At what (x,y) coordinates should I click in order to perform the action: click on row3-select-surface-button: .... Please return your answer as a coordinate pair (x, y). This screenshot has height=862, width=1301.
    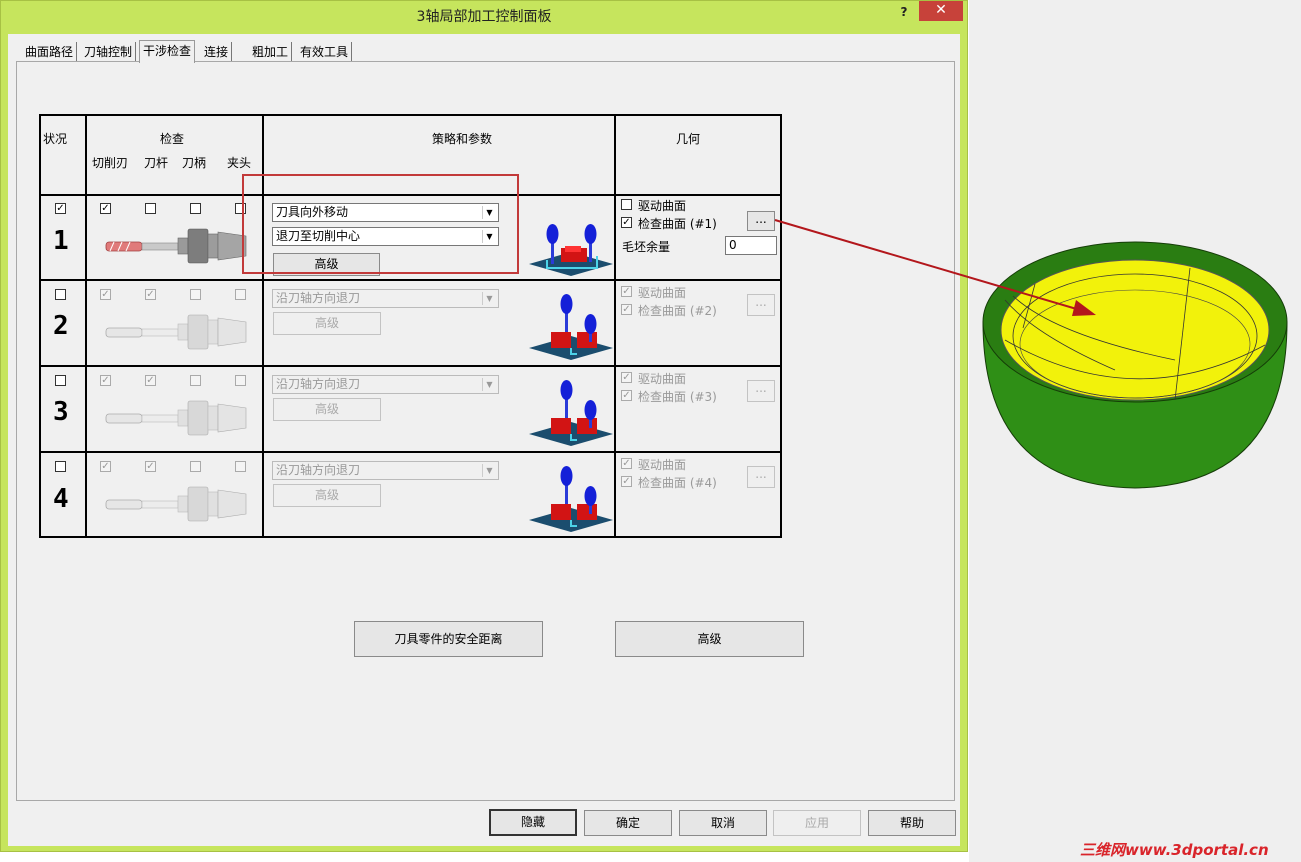
    Looking at the image, I should click on (761, 391).